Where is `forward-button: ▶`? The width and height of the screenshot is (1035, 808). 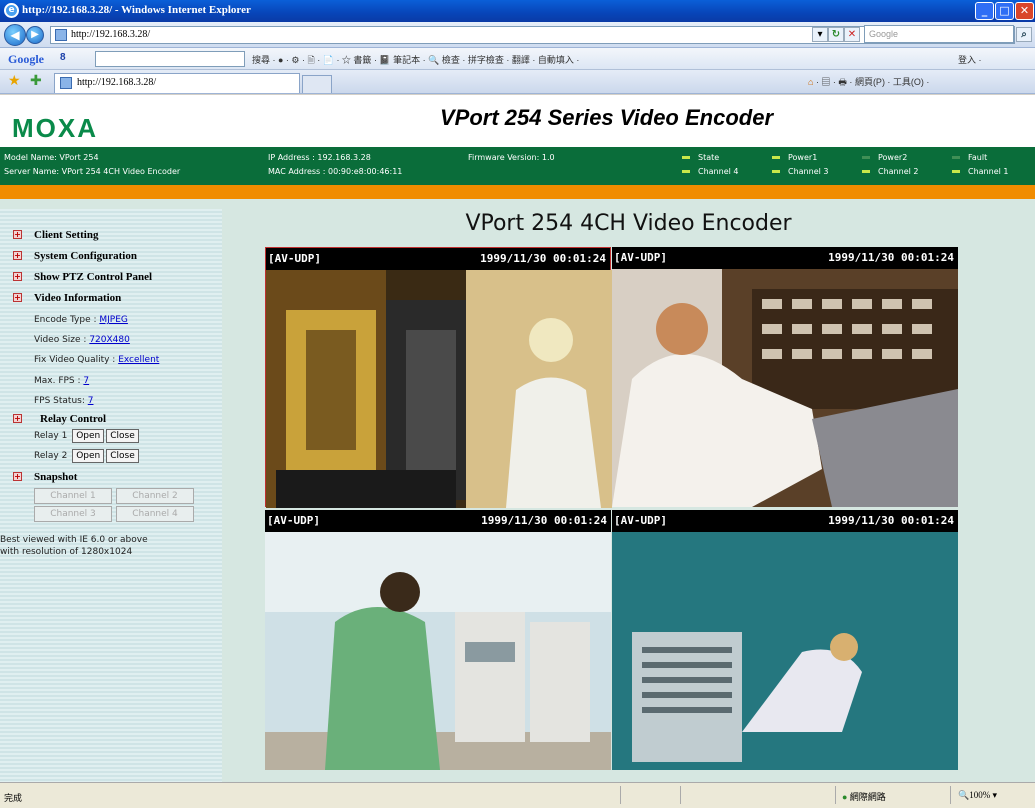
forward-button: ▶ is located at coordinates (35, 35).